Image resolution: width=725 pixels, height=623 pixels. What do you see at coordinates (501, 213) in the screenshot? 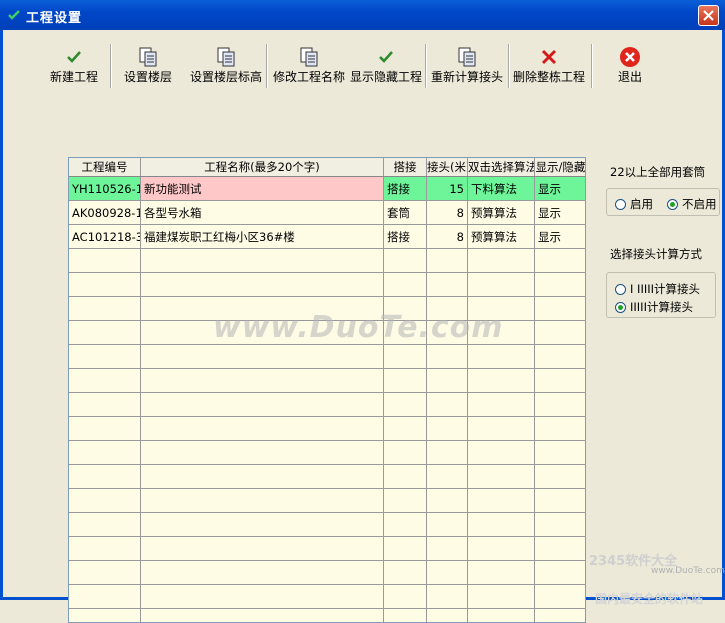
I see `cell-algorithm: 预算算法` at bounding box center [501, 213].